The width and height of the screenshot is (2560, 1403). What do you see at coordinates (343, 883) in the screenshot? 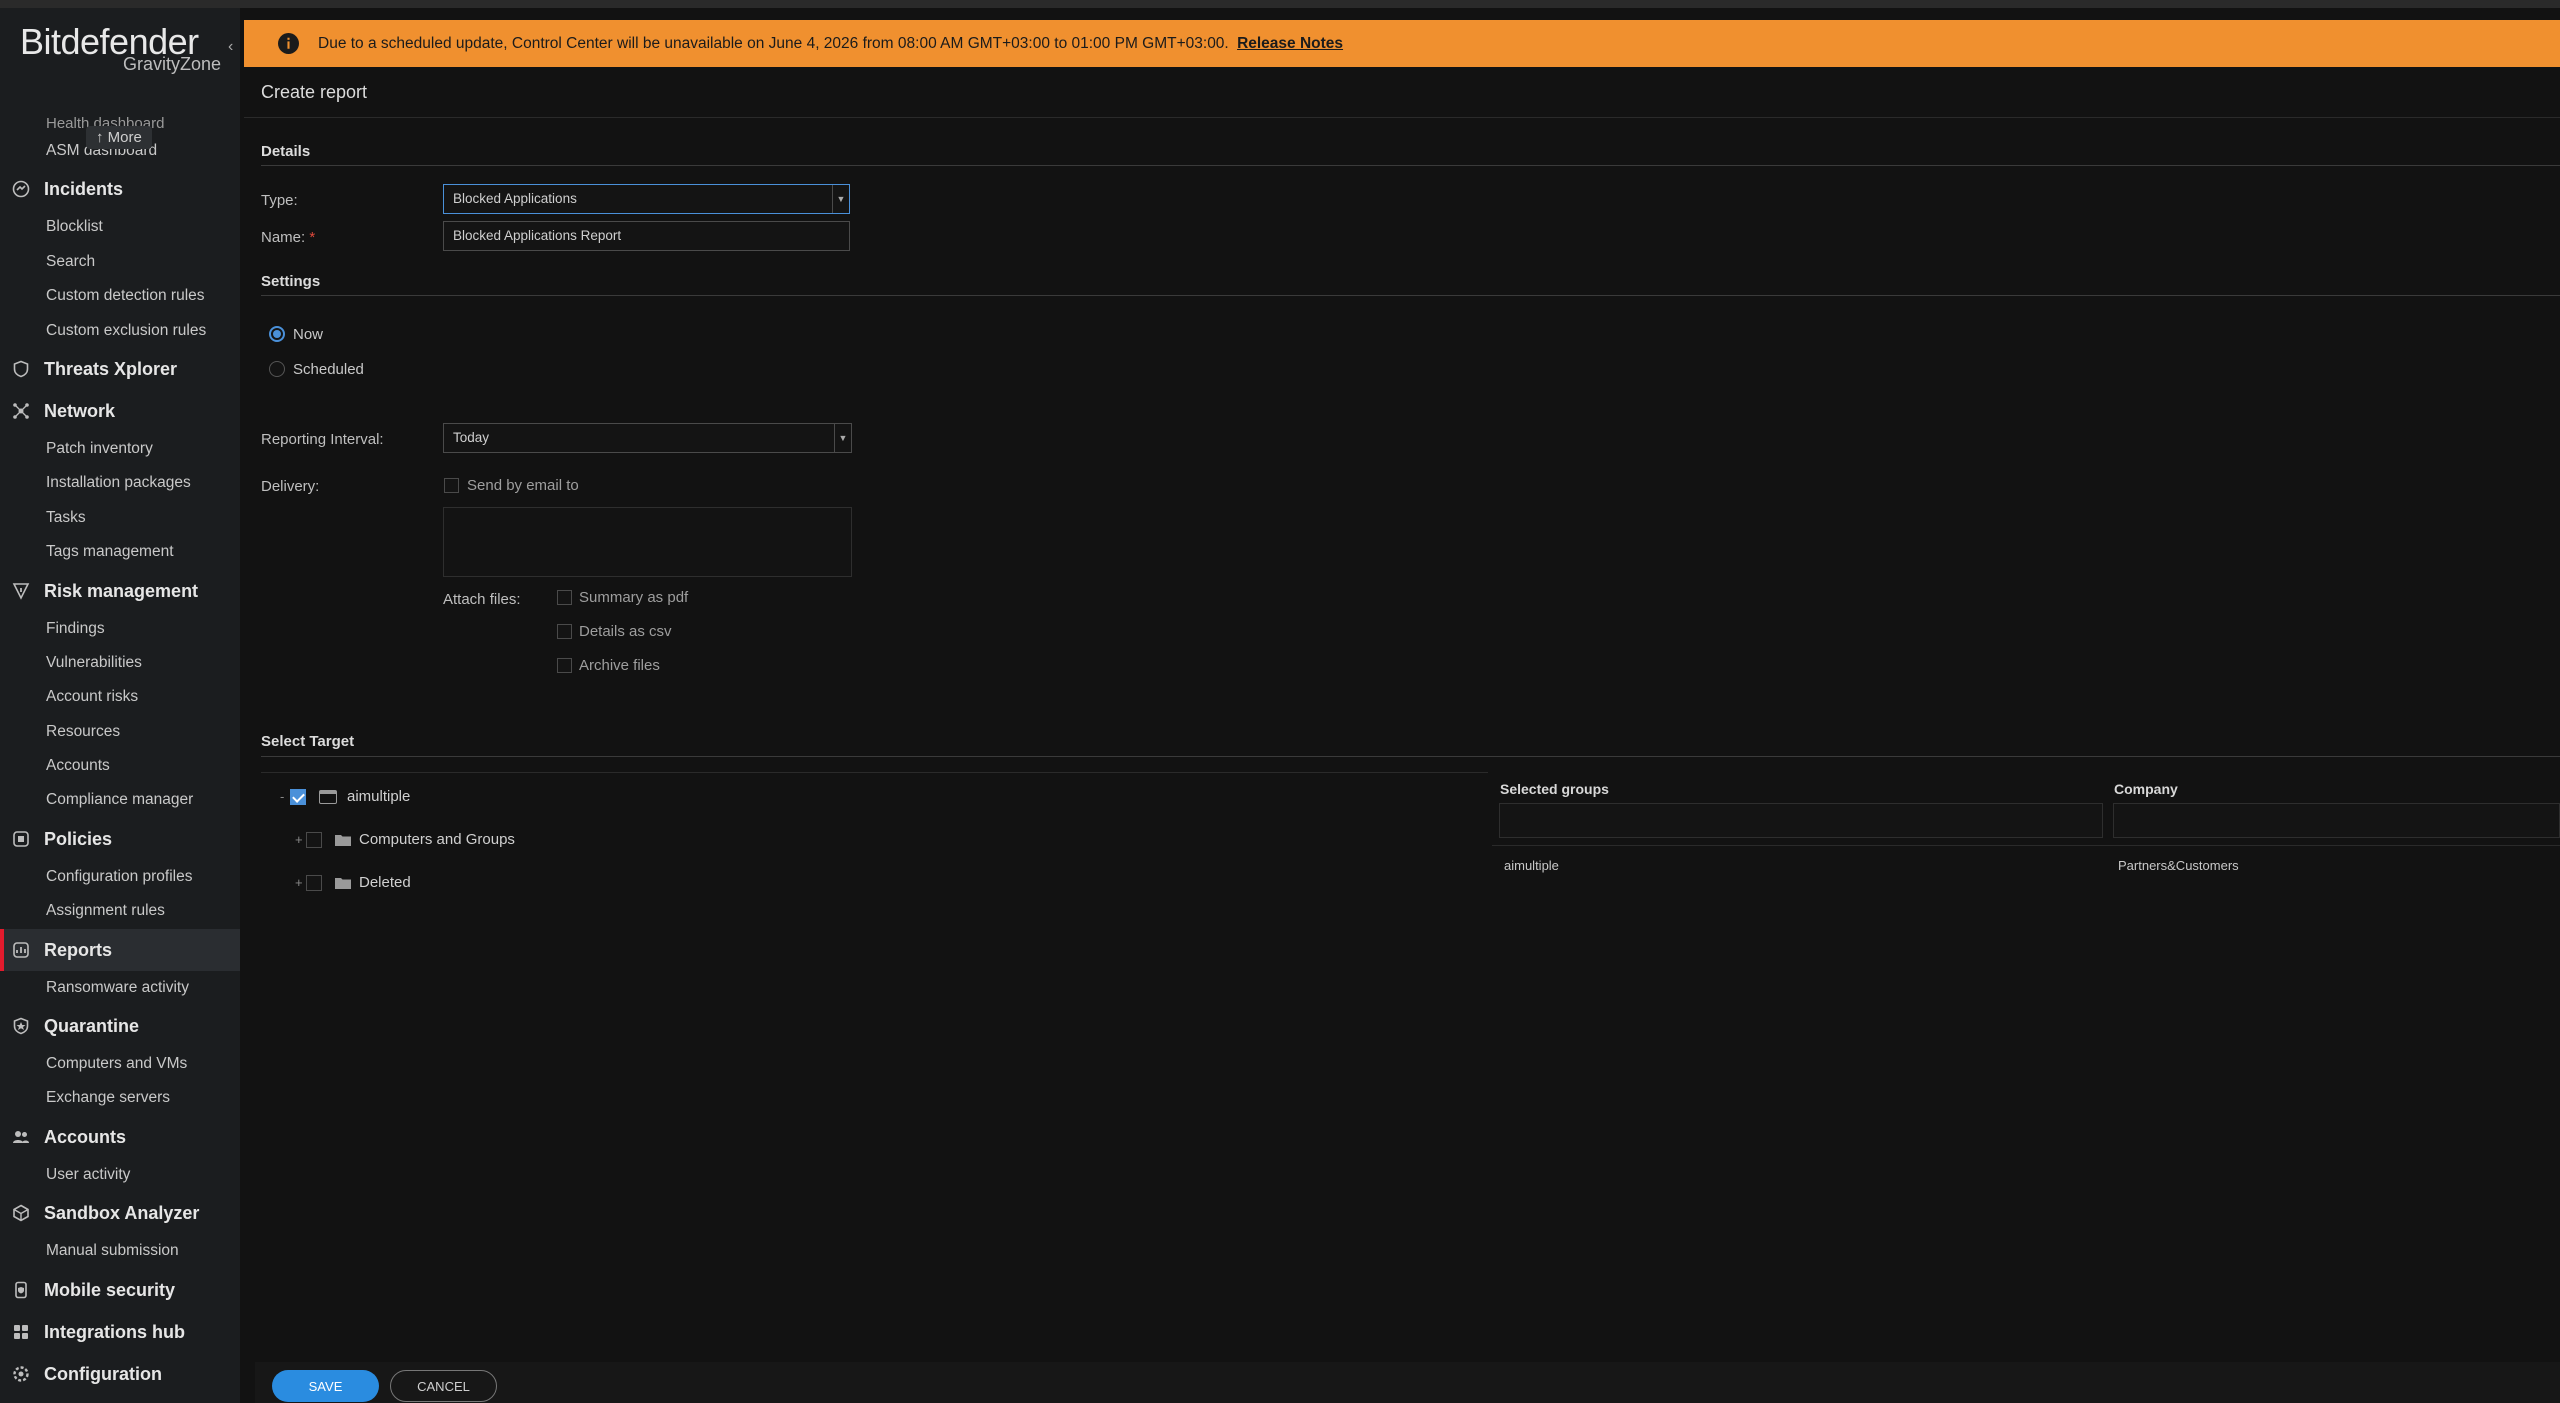
I see `folder-icon` at bounding box center [343, 883].